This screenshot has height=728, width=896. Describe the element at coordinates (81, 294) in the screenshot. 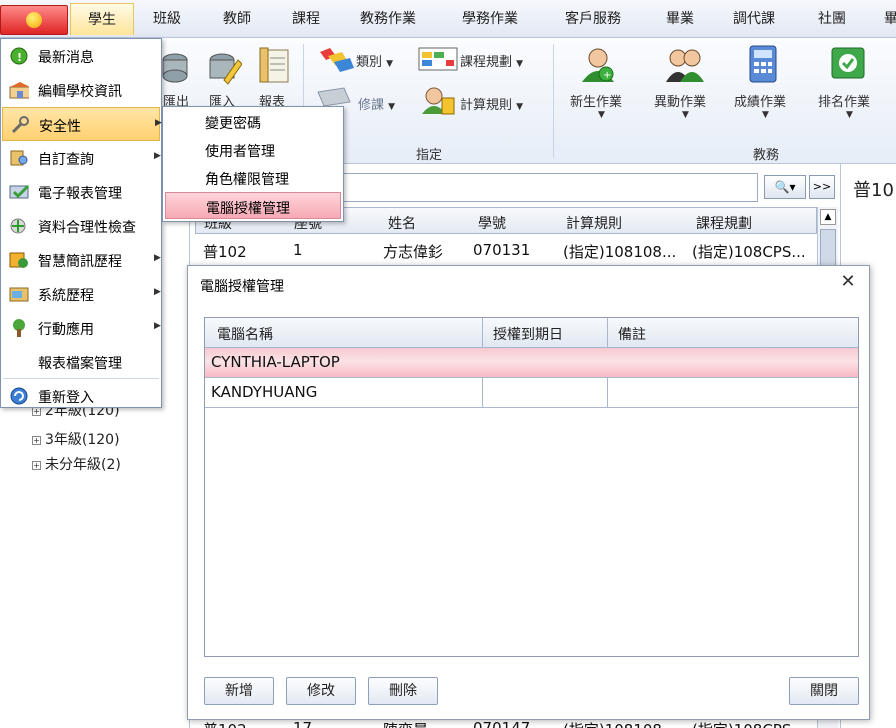

I see `menu-item-system-history: 系統歷程 ▶` at that location.